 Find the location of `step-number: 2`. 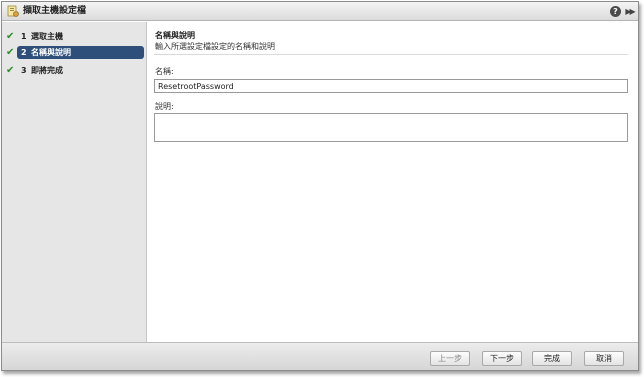

step-number: 2 is located at coordinates (24, 52).